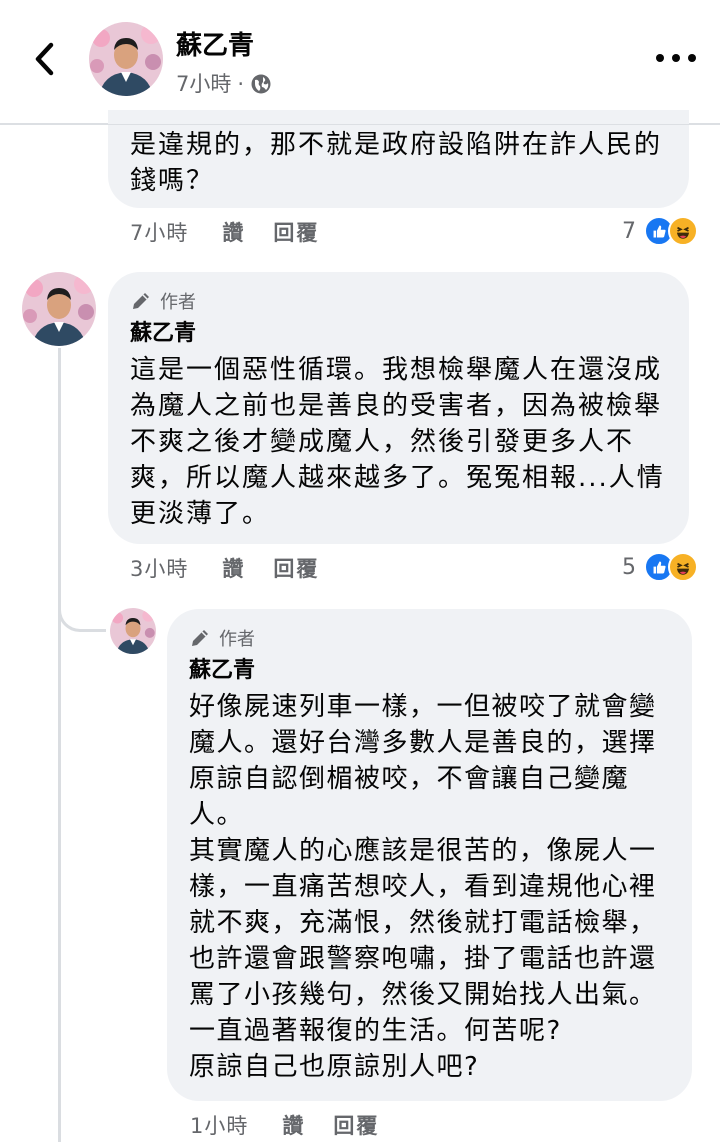 This screenshot has height=1142, width=720. Describe the element at coordinates (159, 232) in the screenshot. I see `comment-time: 7小時` at that location.